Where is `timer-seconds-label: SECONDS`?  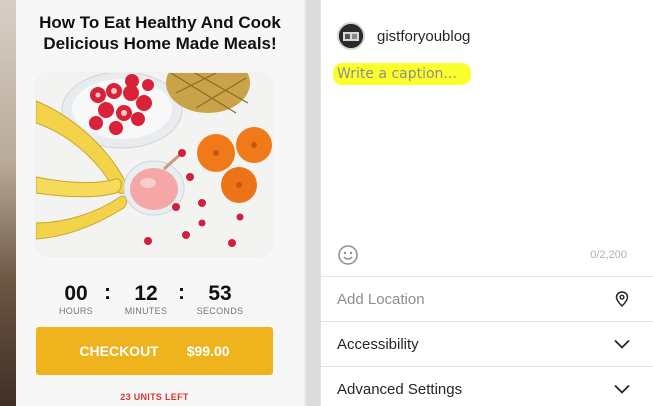
timer-seconds-label: SECONDS is located at coordinates (220, 311).